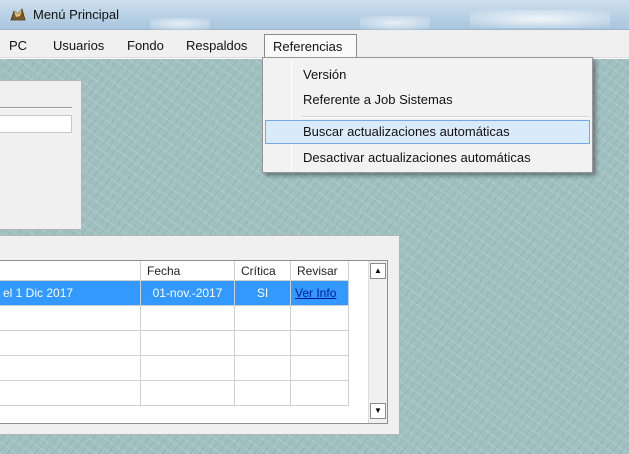 Image resolution: width=629 pixels, height=454 pixels. I want to click on column-header-critica: Crítica, so click(263, 271).